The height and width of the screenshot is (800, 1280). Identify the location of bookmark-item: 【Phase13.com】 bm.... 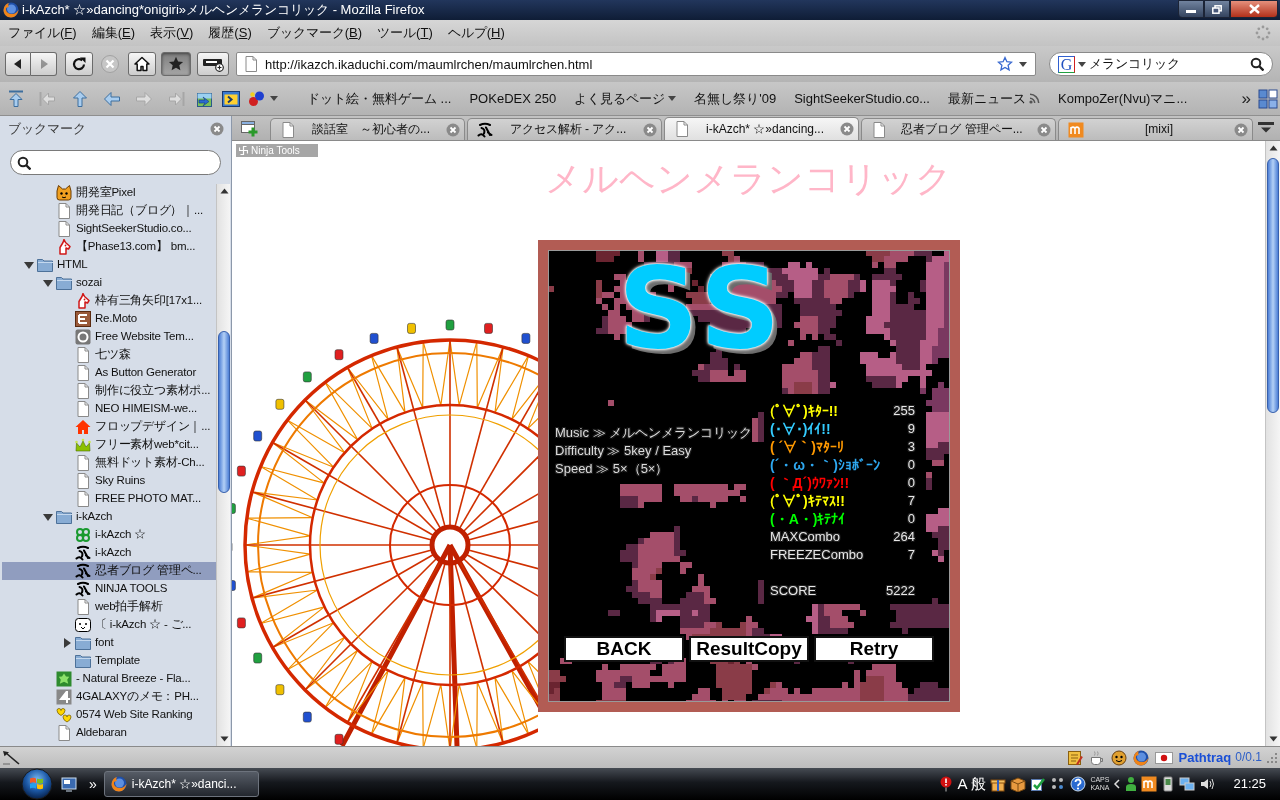
(109, 247).